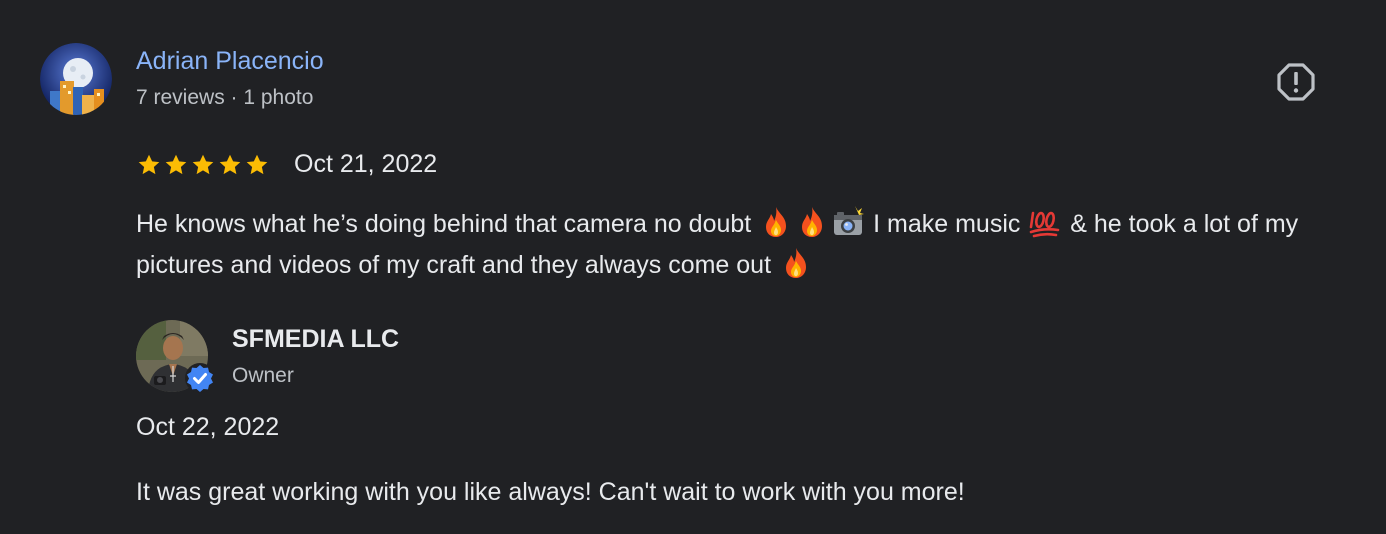  What do you see at coordinates (316, 339) in the screenshot?
I see `owner-name: SFMEDIA LLC` at bounding box center [316, 339].